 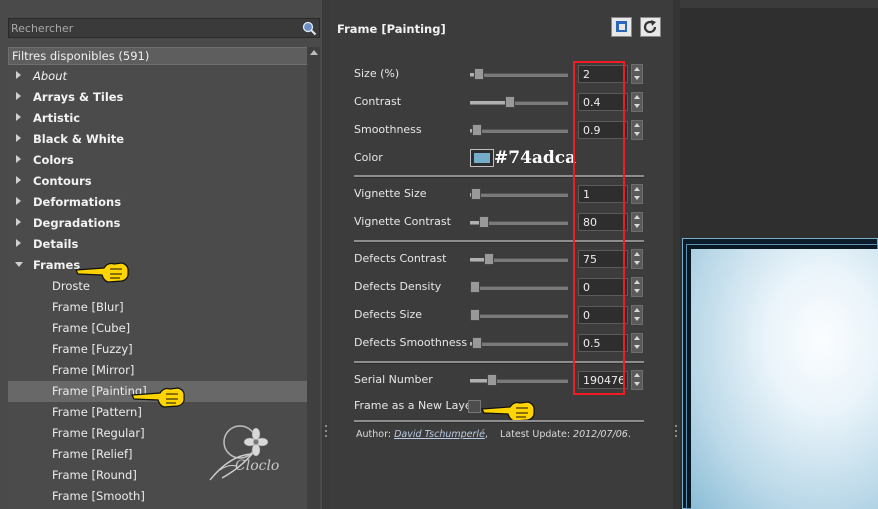 I want to click on size-slider, so click(x=519, y=74).